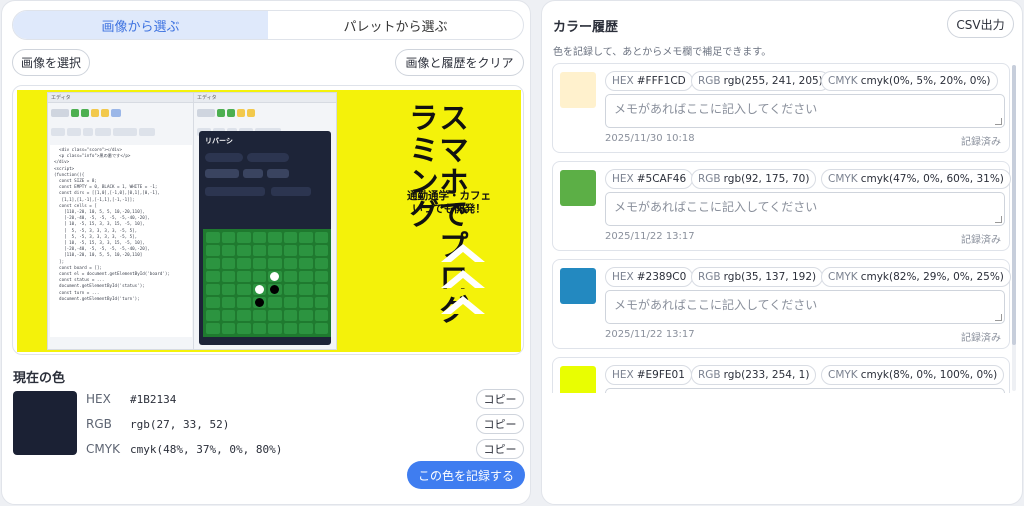 The width and height of the screenshot is (1024, 506). What do you see at coordinates (843, 277) in the screenshot?
I see `cmyk-chip-label: CMYK` at bounding box center [843, 277].